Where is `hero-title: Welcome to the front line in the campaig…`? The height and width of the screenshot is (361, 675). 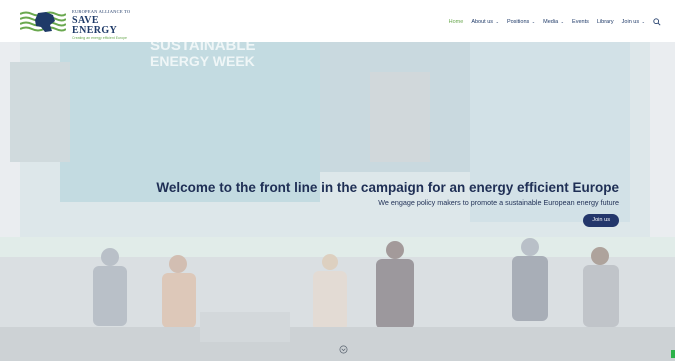
hero-title: Welcome to the front line in the campaig… is located at coordinates (387, 187).